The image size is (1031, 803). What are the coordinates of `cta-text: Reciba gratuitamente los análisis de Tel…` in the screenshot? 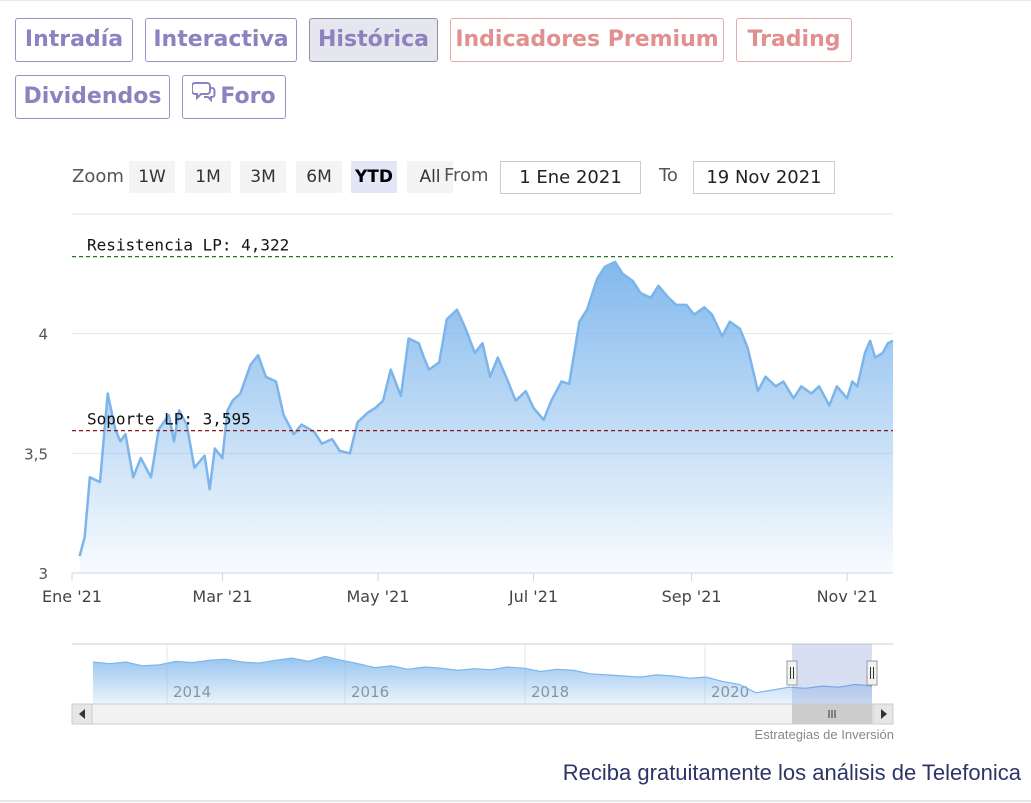 It's located at (792, 773).